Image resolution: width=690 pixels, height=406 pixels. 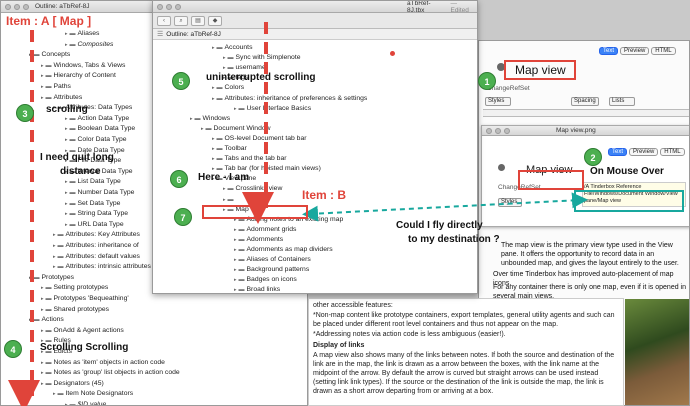 What do you see at coordinates (618, 152) in the screenshot?
I see `popup-tab-text: Text` at bounding box center [618, 152].